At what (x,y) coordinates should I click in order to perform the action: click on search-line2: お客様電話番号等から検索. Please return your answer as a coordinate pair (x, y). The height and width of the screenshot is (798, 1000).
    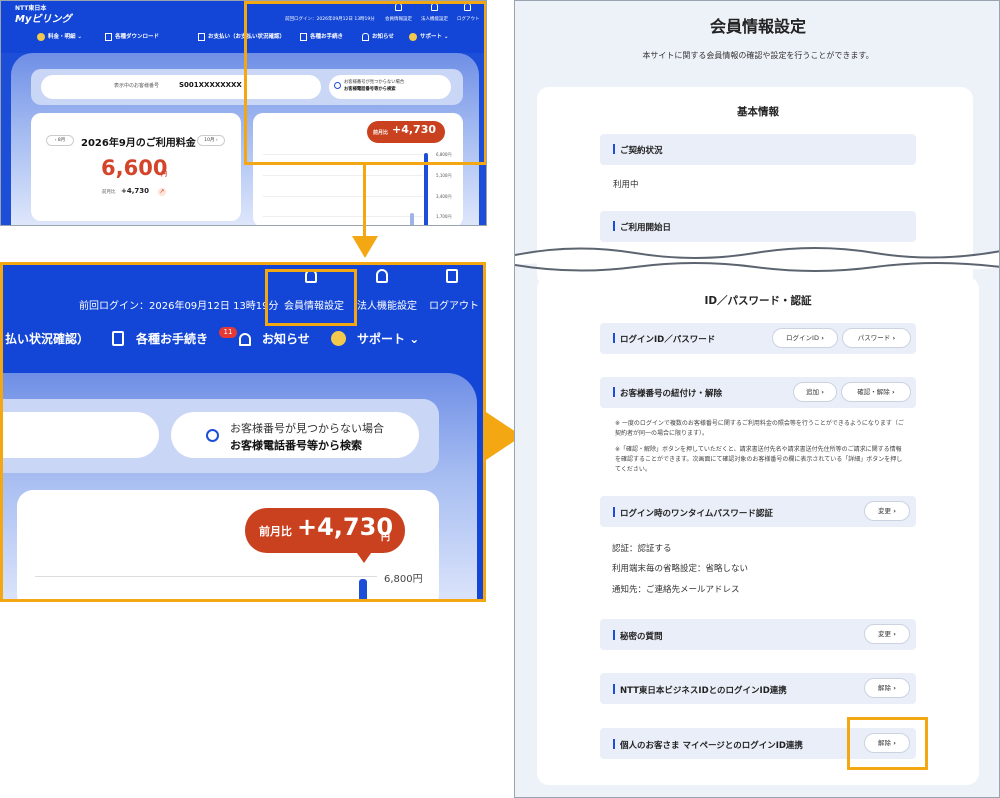
    Looking at the image, I should click on (296, 445).